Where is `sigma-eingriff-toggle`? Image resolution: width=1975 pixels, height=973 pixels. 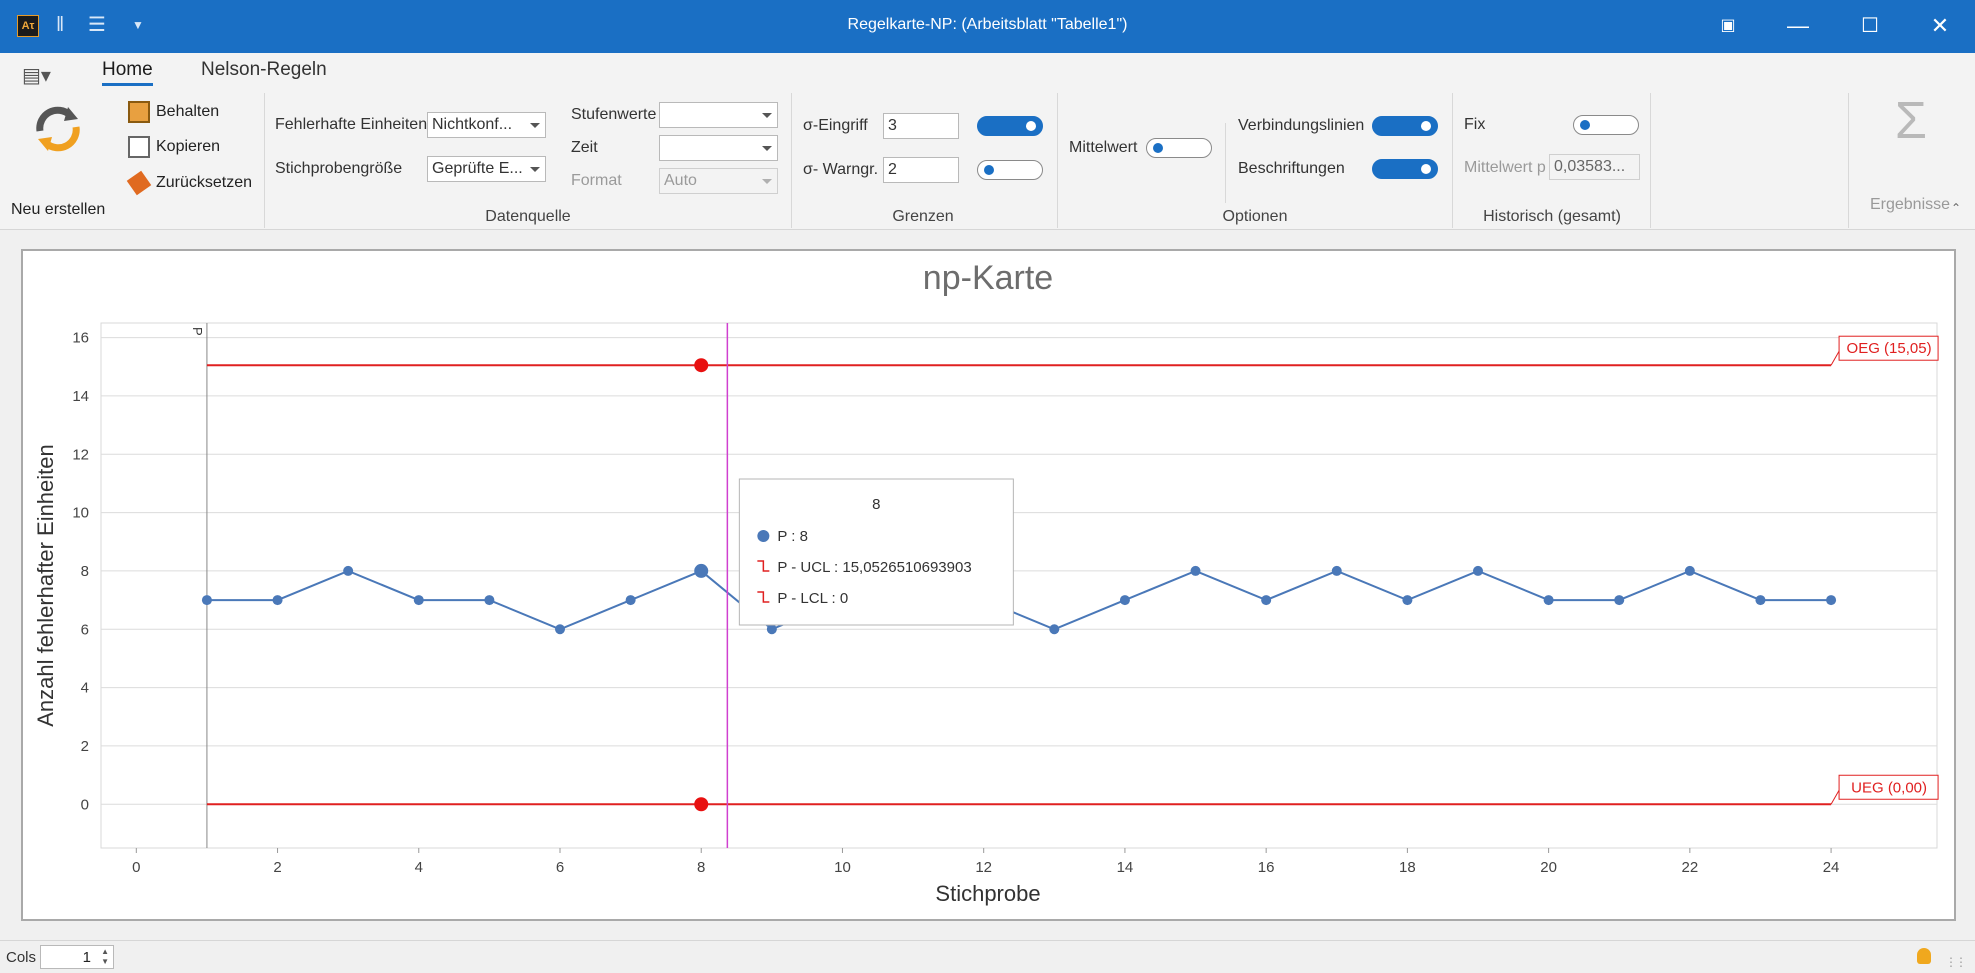 sigma-eingriff-toggle is located at coordinates (1010, 126).